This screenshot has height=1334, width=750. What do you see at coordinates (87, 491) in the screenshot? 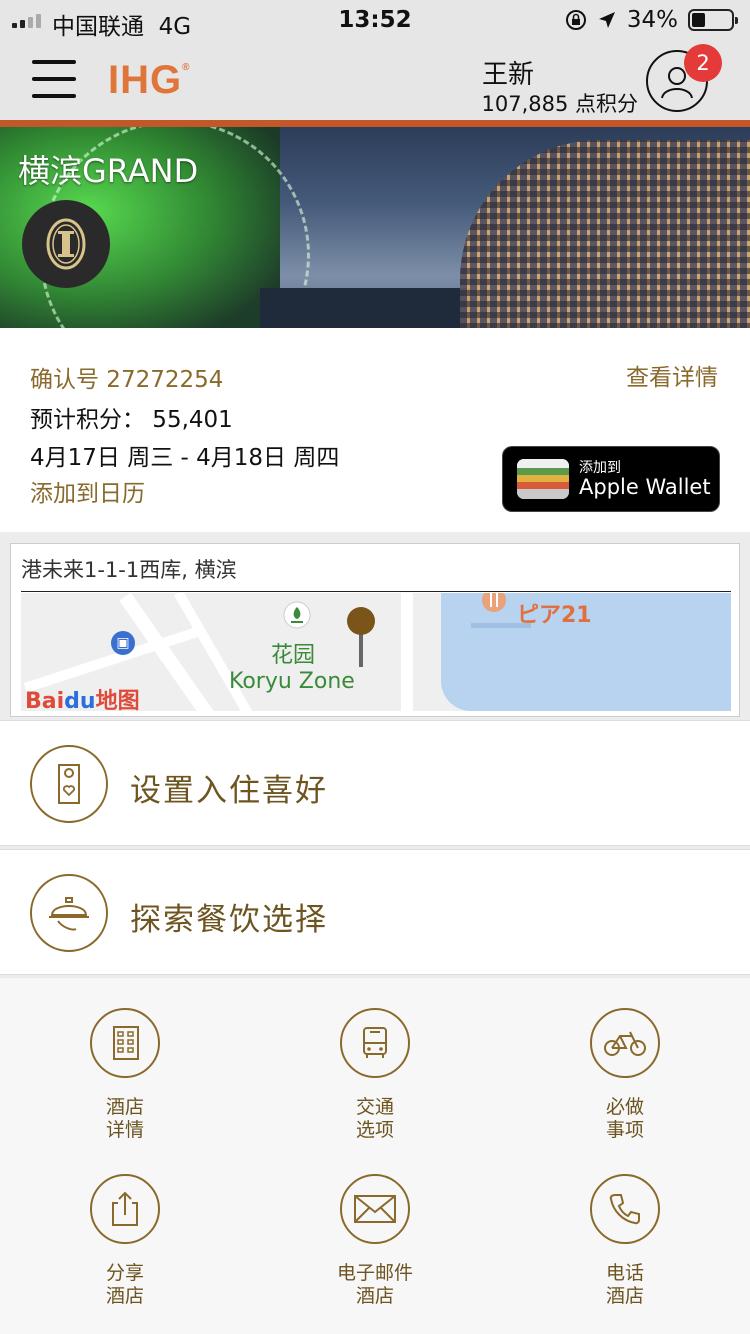
I see `add-to-calendar-link: 添加到日历` at bounding box center [87, 491].